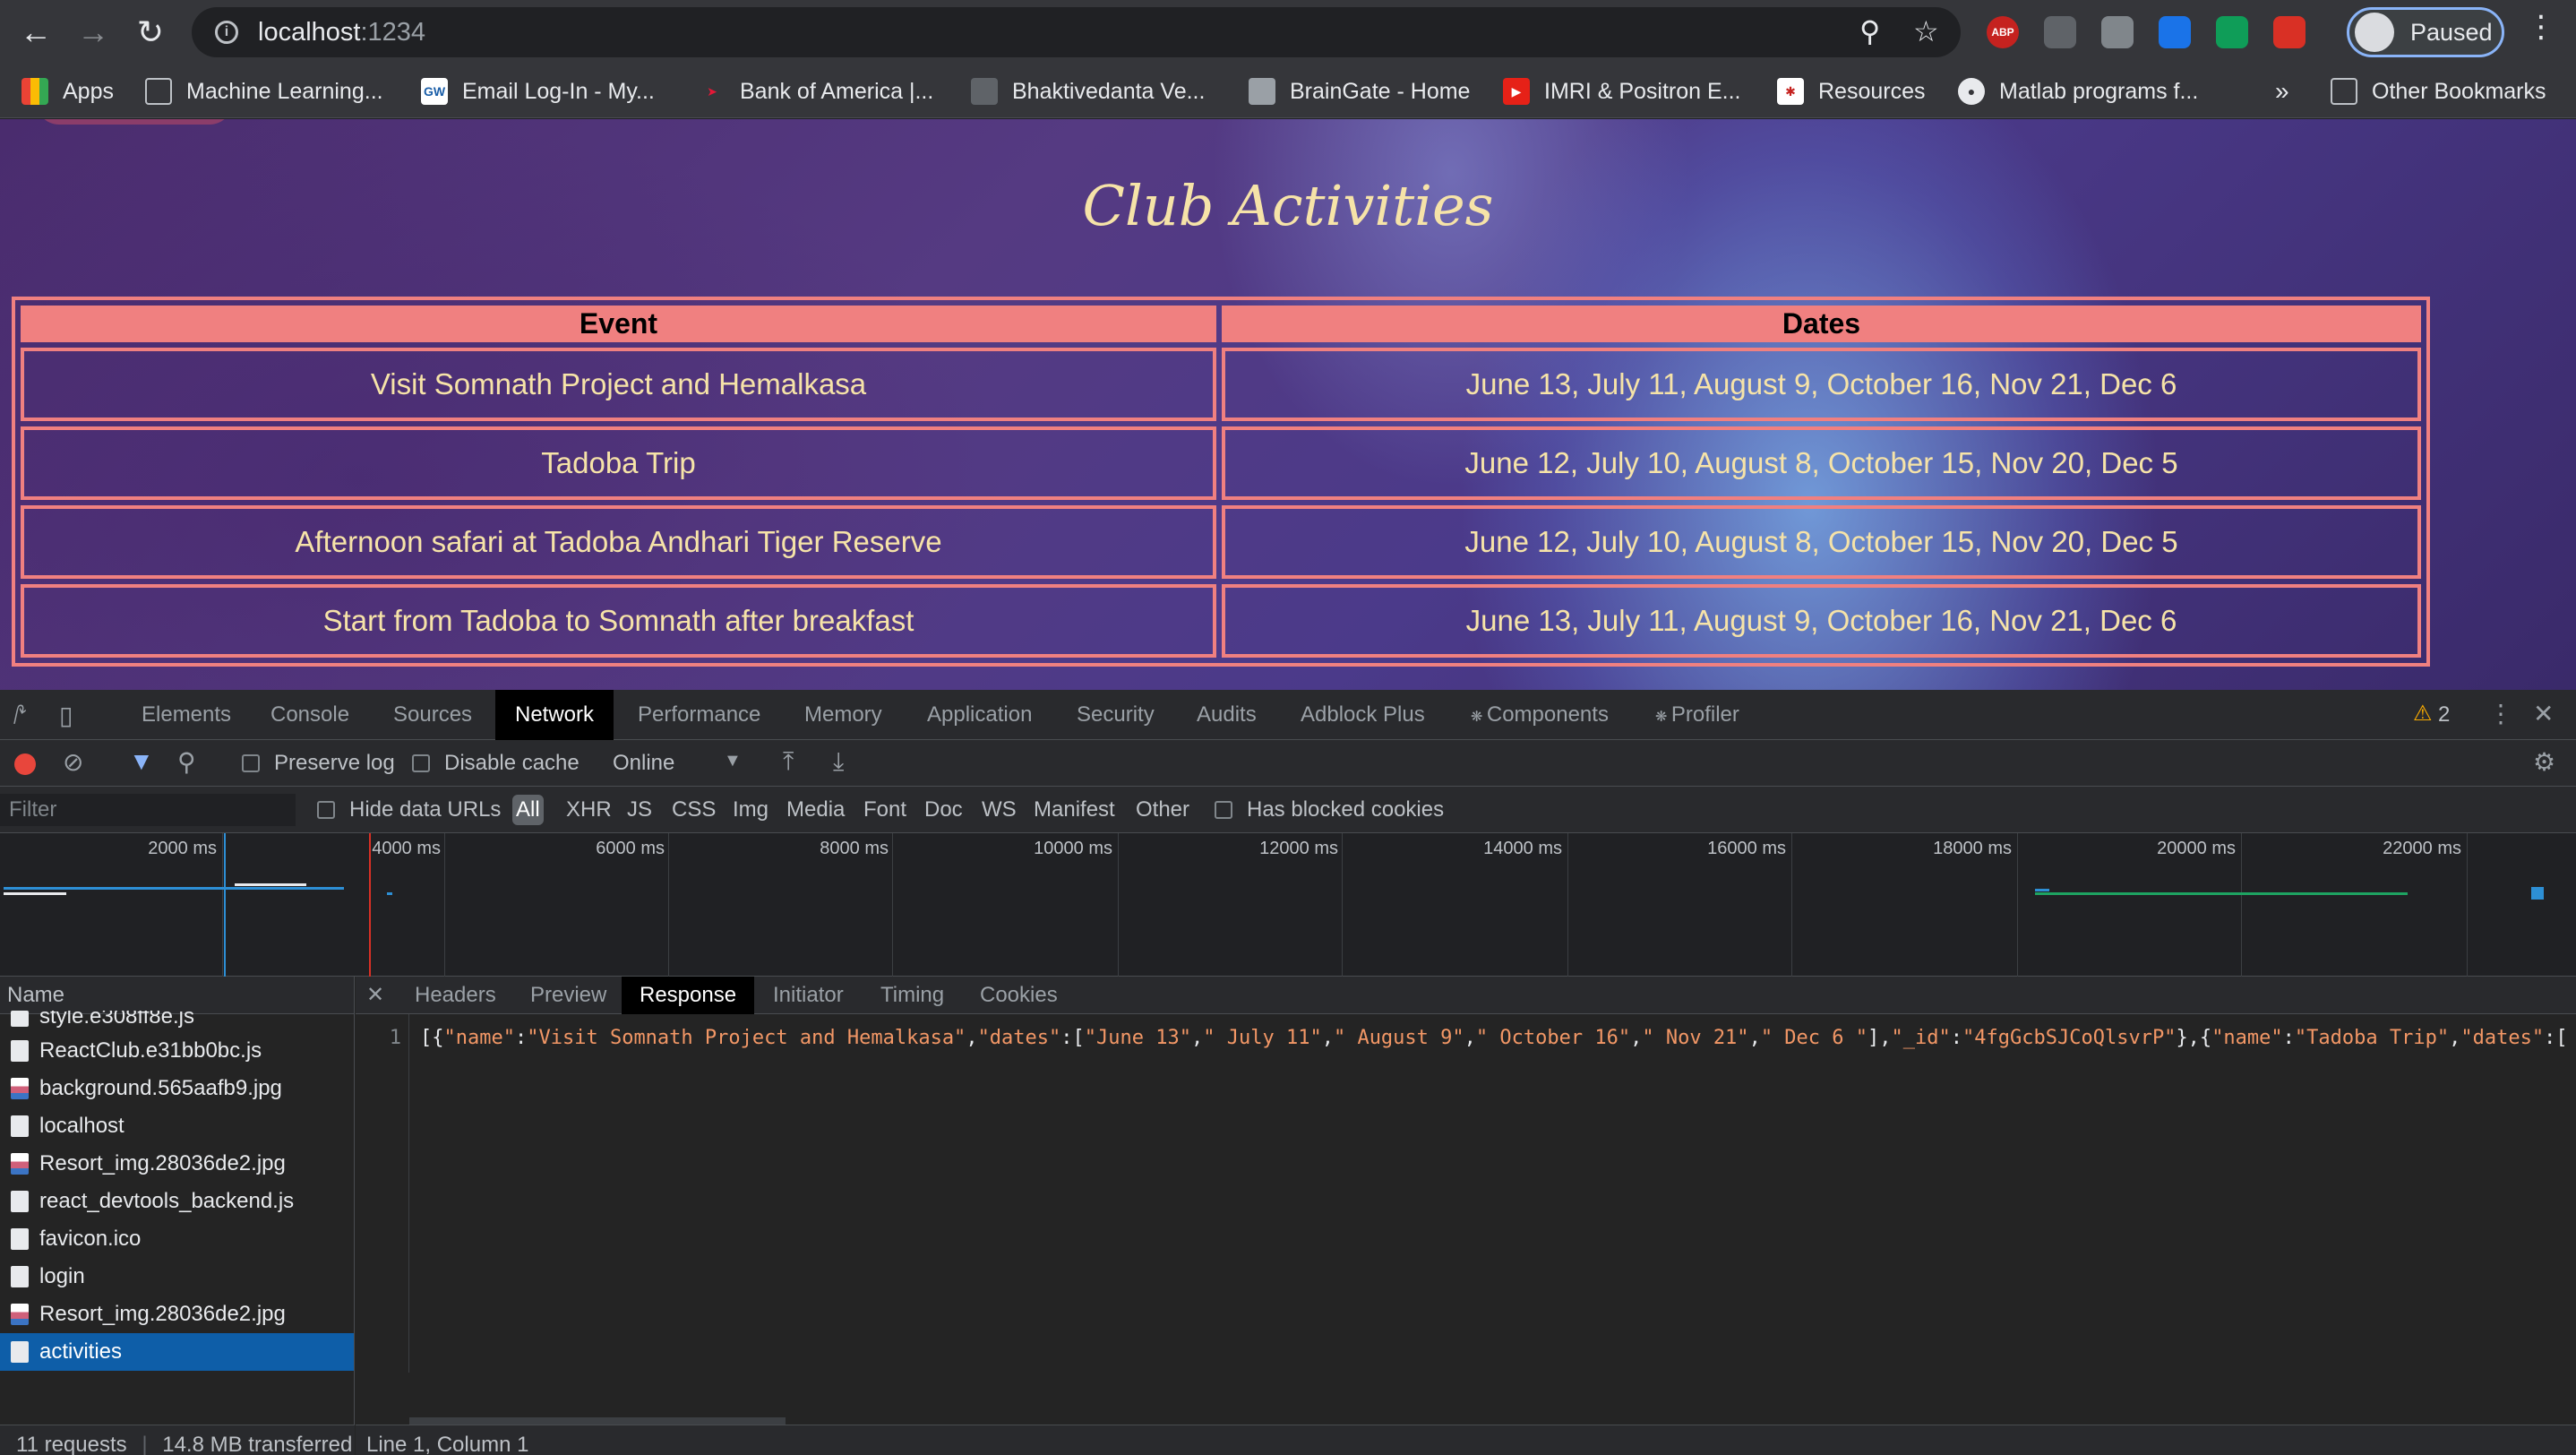 This screenshot has height=1455, width=2576. What do you see at coordinates (2196, 848) in the screenshot?
I see `tick-label: 20000 ms` at bounding box center [2196, 848].